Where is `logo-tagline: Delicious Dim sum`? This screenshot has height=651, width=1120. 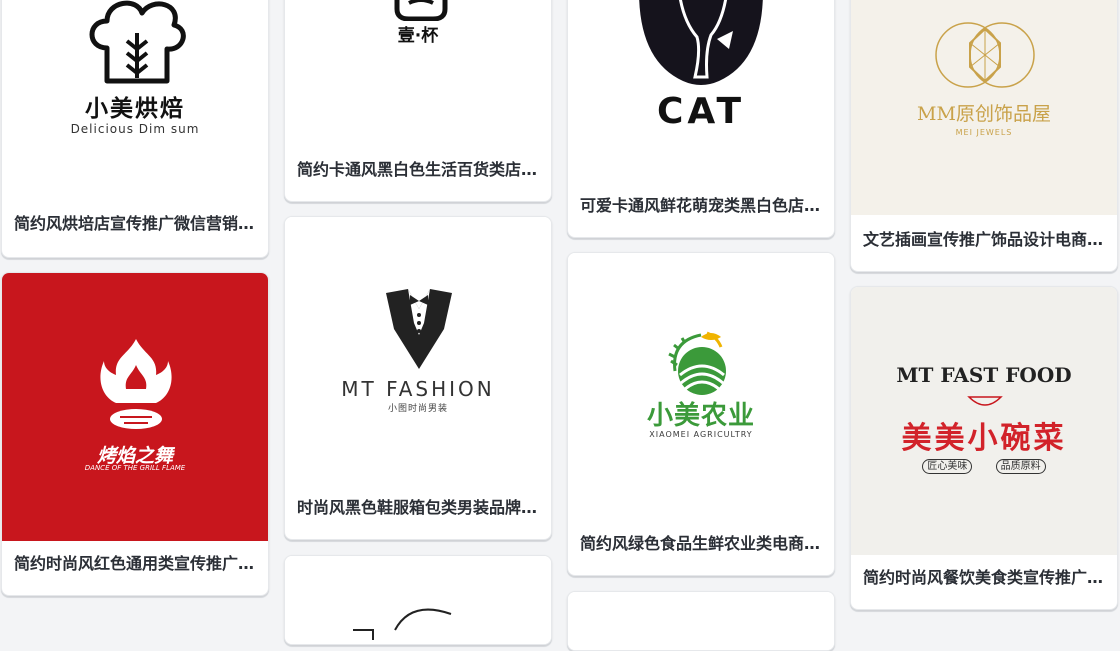
logo-tagline: Delicious Dim sum is located at coordinates (135, 129).